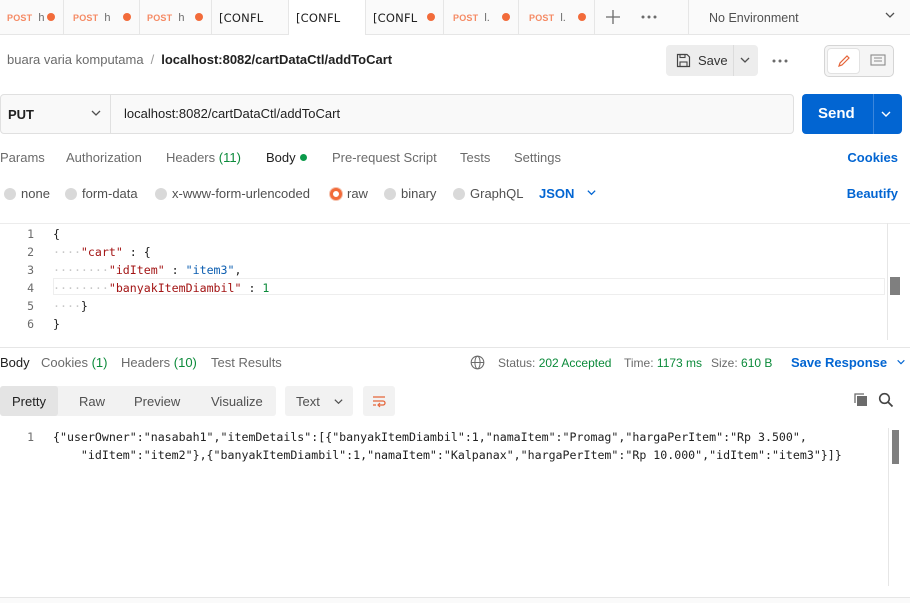  Describe the element at coordinates (56, 324) in the screenshot. I see `code-line: }` at that location.